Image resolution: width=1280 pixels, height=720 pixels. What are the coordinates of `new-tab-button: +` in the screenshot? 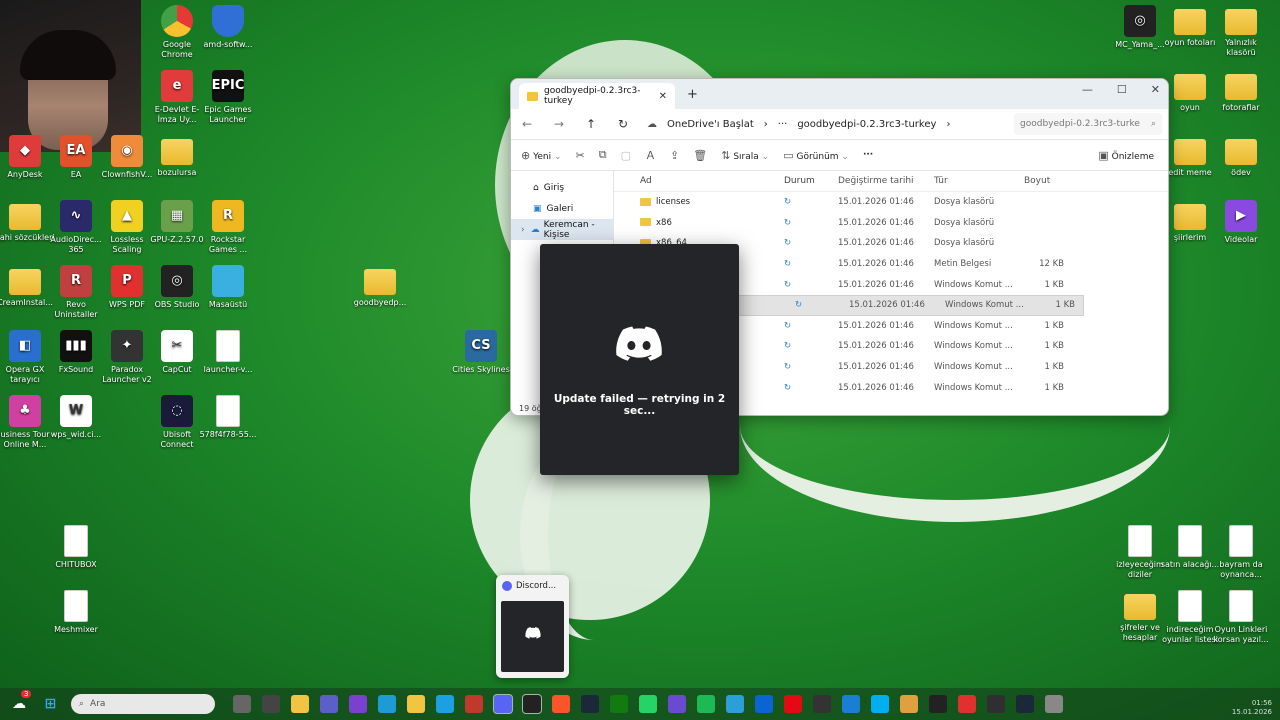 It's located at (692, 94).